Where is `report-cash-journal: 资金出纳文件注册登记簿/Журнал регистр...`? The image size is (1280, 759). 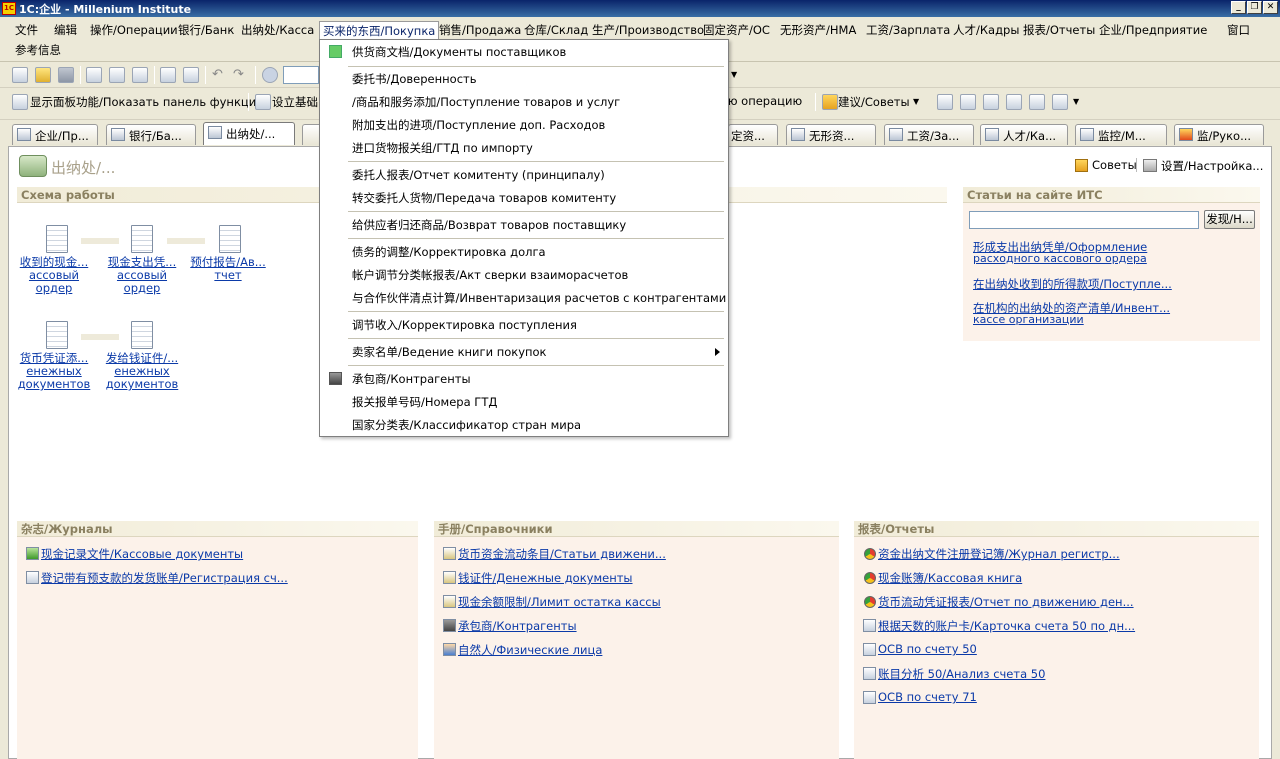
report-cash-journal: 资金出纳文件注册登记簿/Журнал регистр... is located at coordinates (999, 554).